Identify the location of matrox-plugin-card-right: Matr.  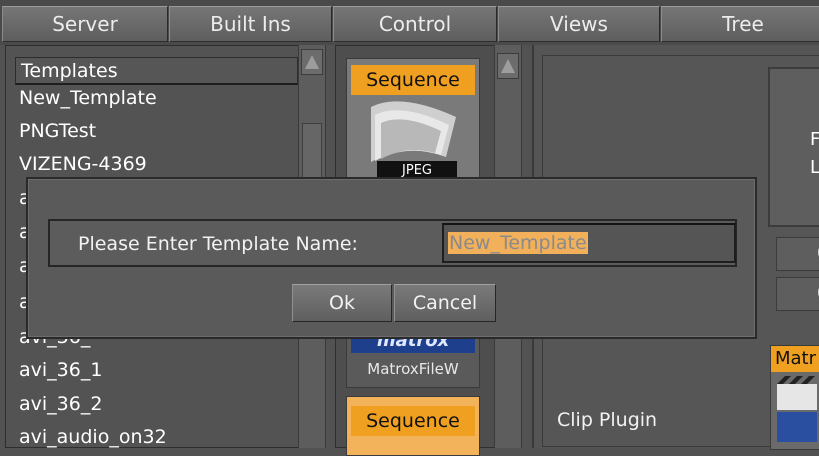
(794, 397).